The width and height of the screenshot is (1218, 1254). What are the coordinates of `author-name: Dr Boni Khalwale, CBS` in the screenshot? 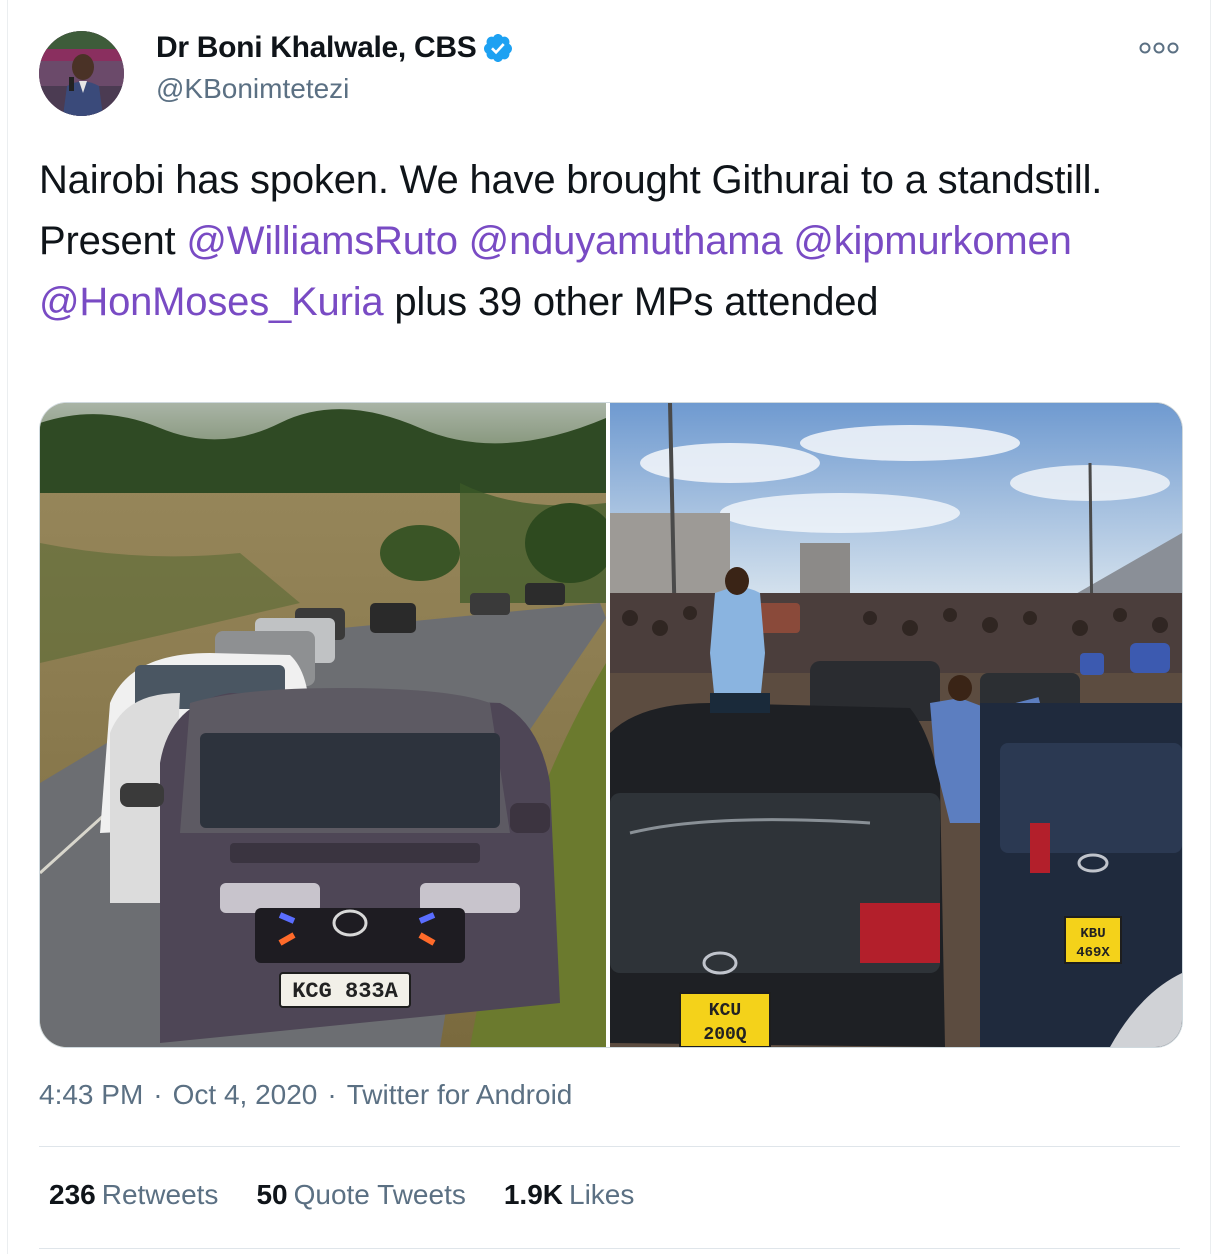 It's located at (316, 48).